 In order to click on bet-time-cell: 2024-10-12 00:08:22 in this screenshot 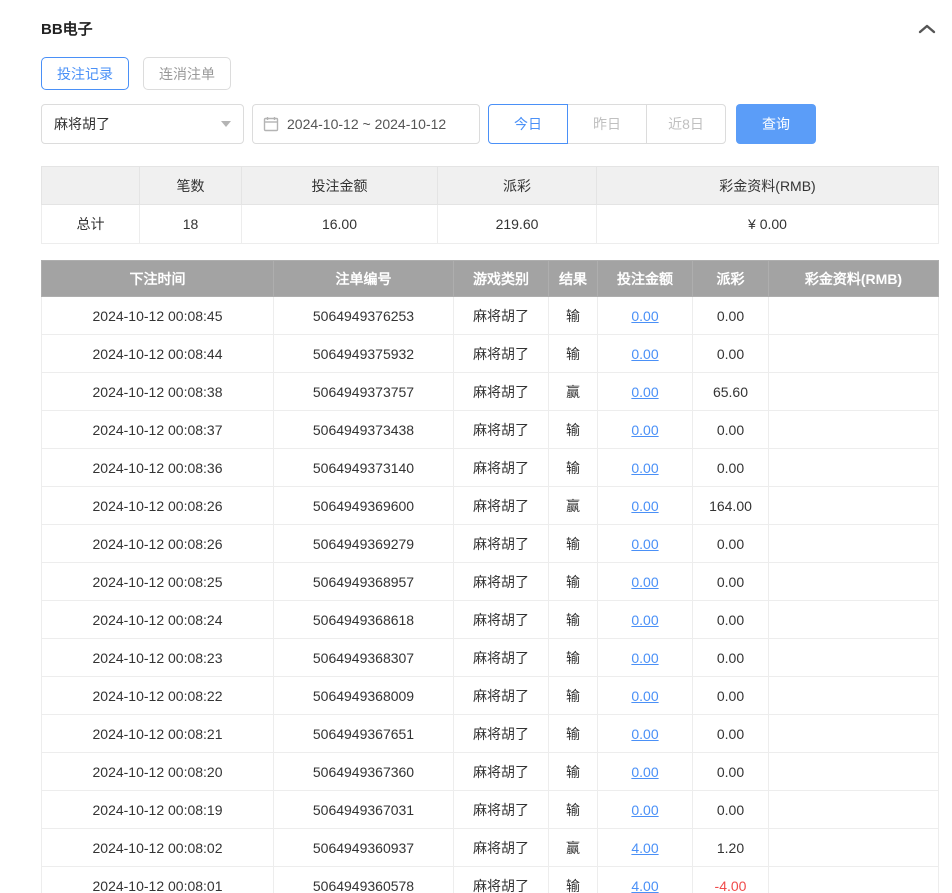, I will do `click(157, 695)`.